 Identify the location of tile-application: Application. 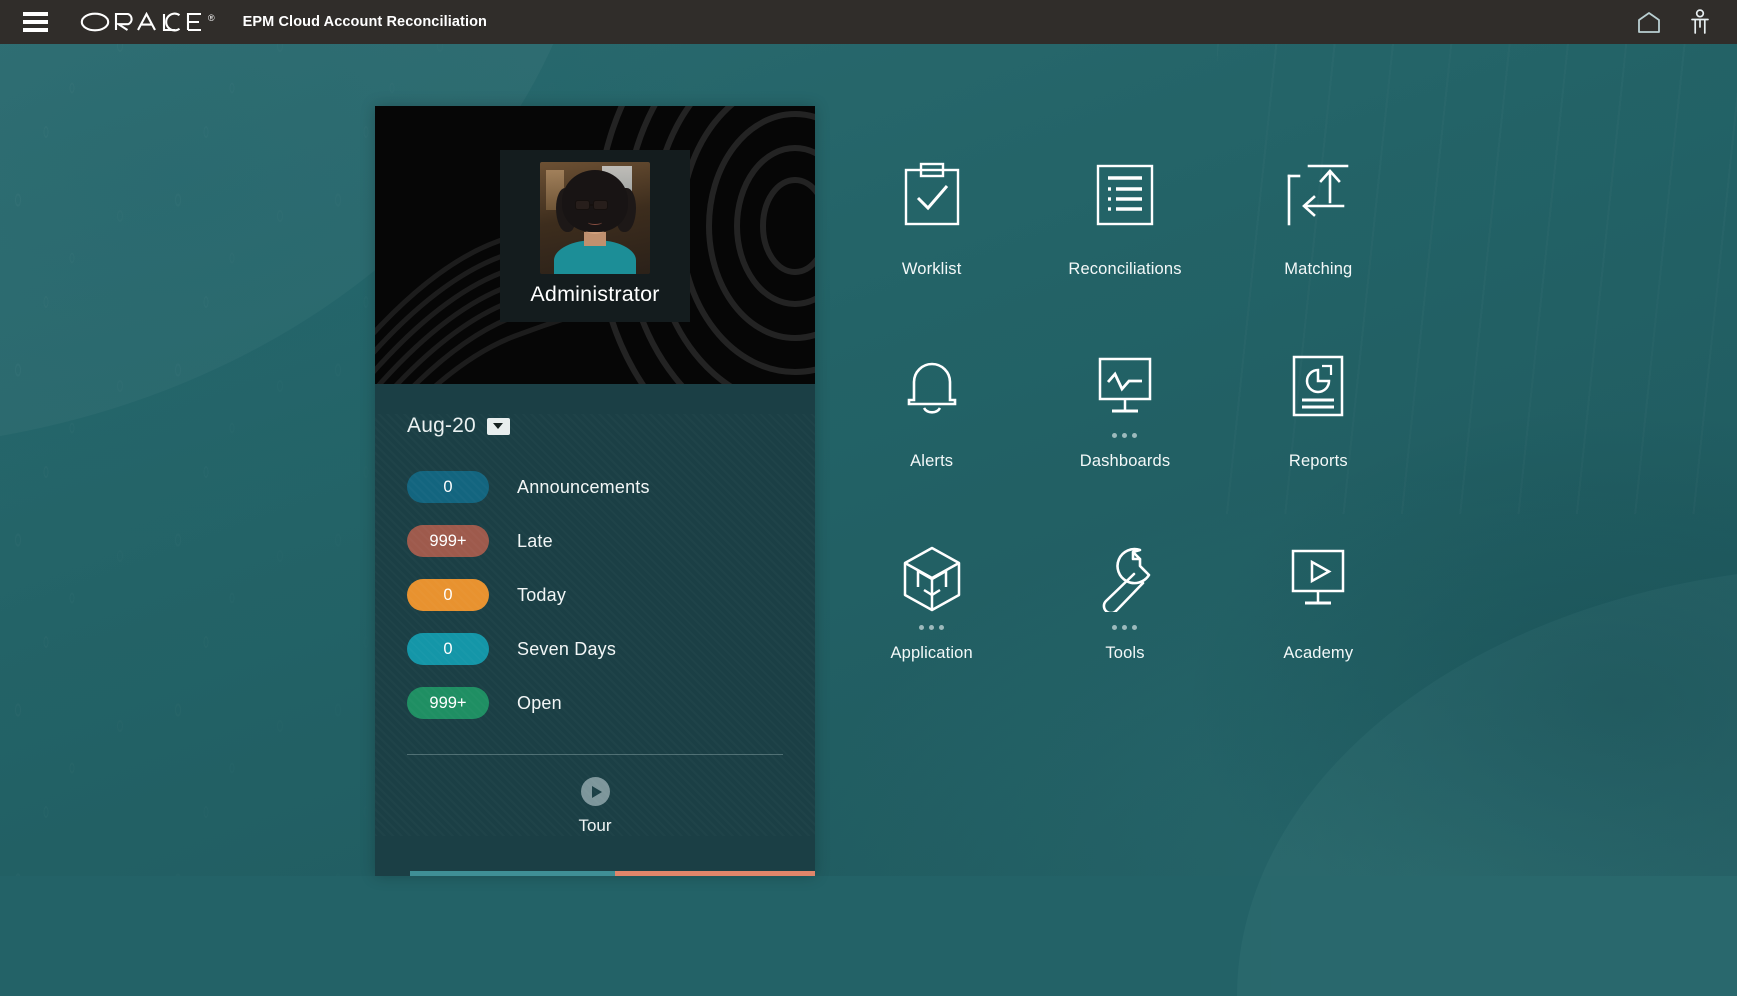
(931, 620).